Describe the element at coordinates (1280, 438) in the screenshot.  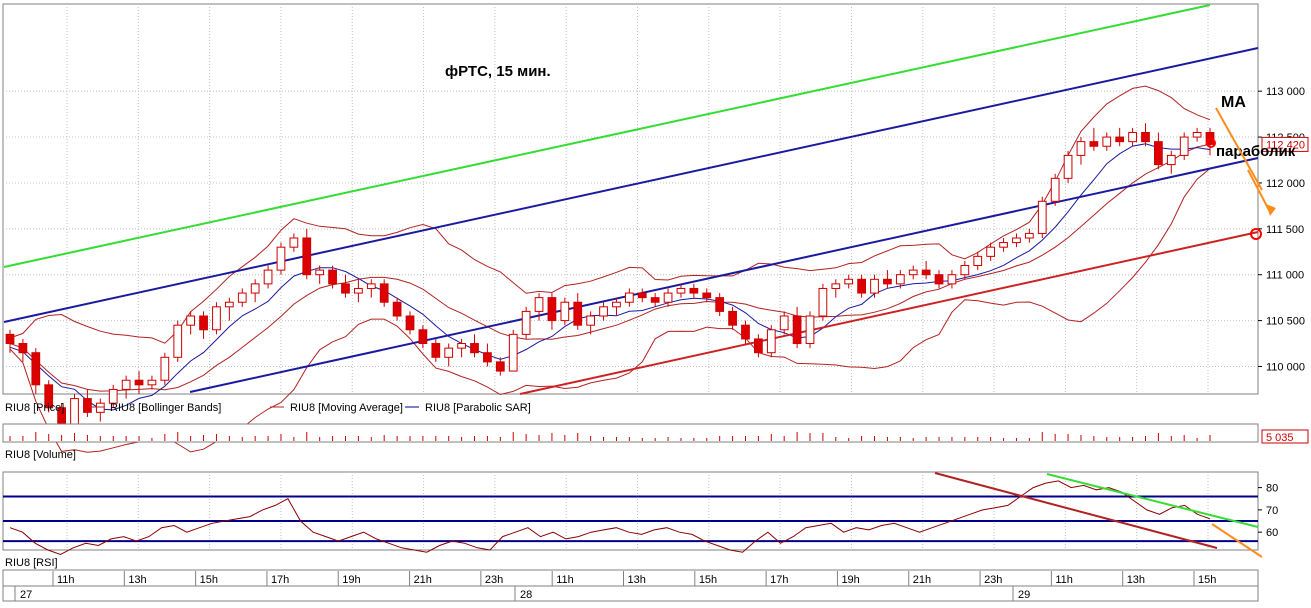
I see `volume-value: 5 035` at that location.